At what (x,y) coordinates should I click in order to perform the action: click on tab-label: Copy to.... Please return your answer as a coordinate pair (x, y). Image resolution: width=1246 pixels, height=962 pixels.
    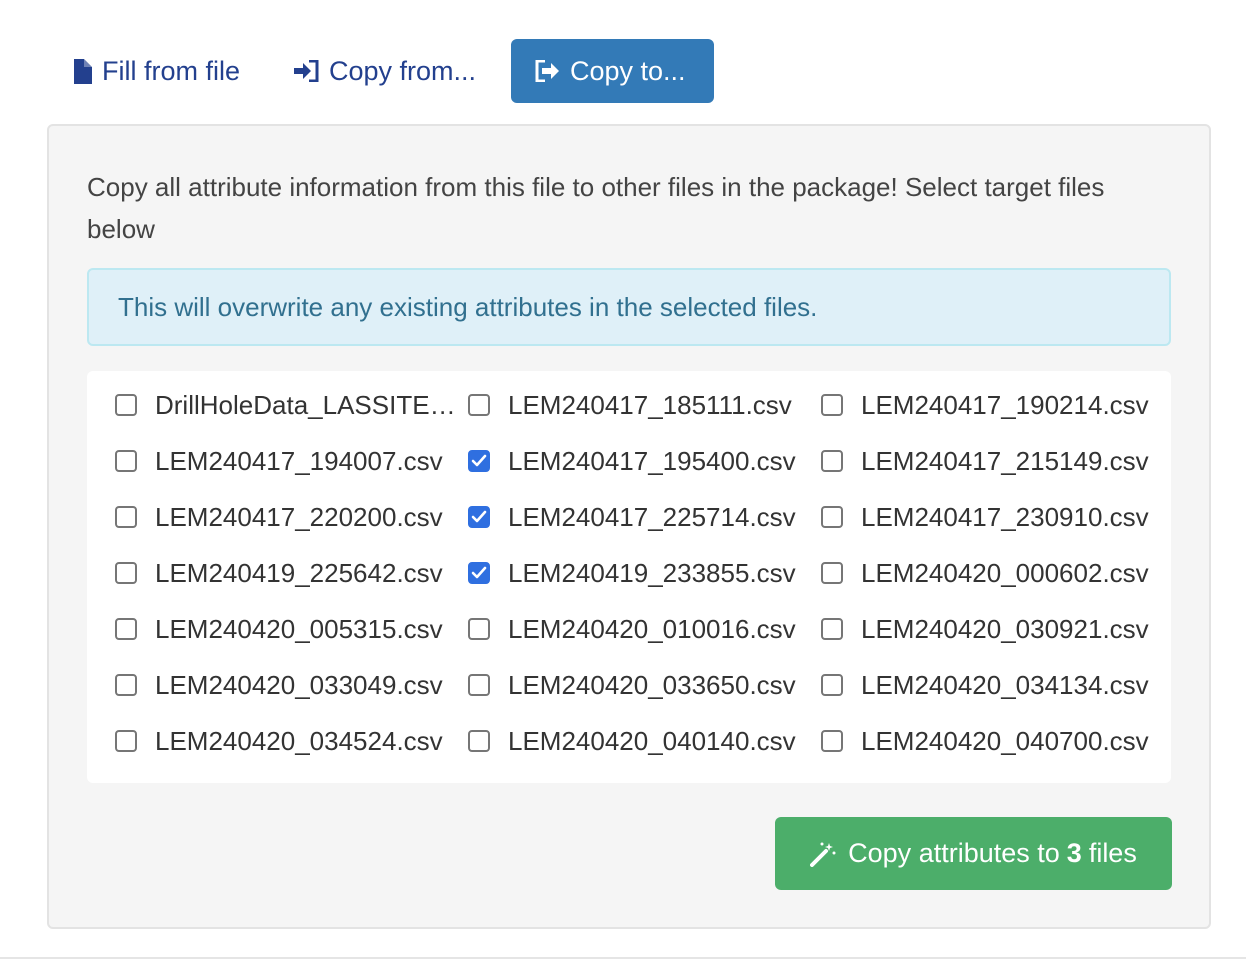
    Looking at the image, I should click on (628, 70).